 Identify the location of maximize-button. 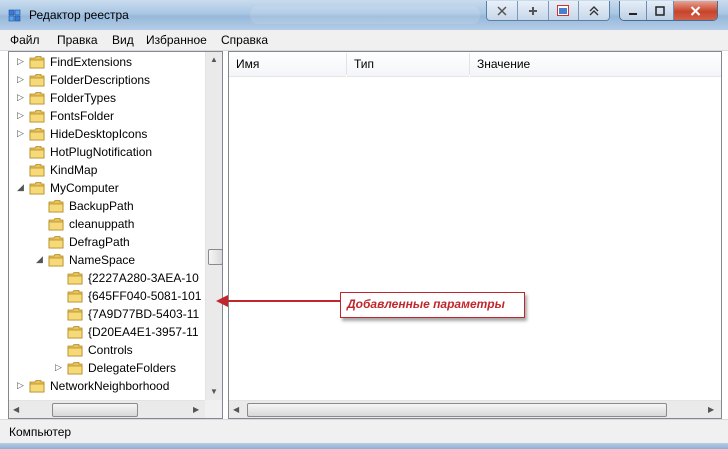
(660, 10).